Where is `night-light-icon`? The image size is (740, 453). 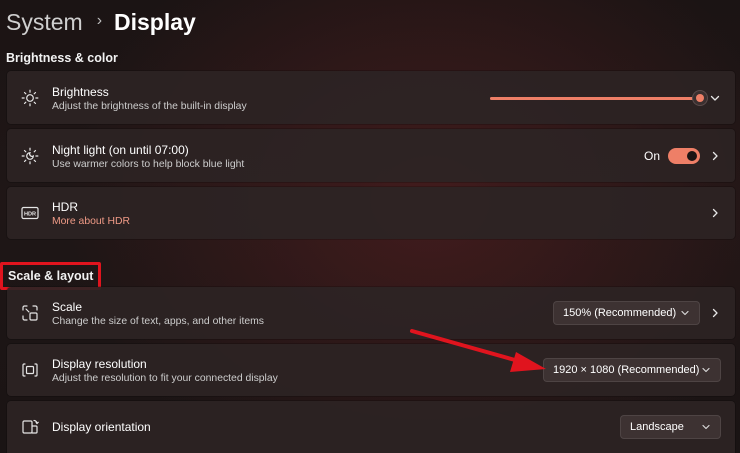
night-light-icon is located at coordinates (30, 156).